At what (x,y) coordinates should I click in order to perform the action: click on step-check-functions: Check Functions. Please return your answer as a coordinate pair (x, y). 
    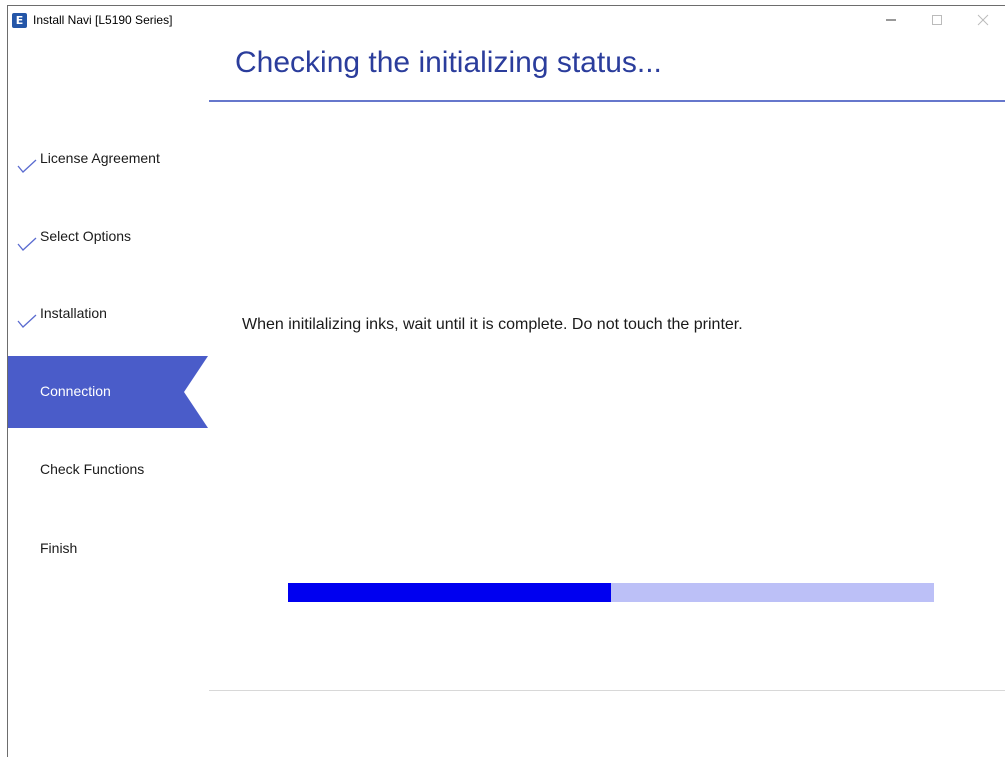
    Looking at the image, I should click on (108, 470).